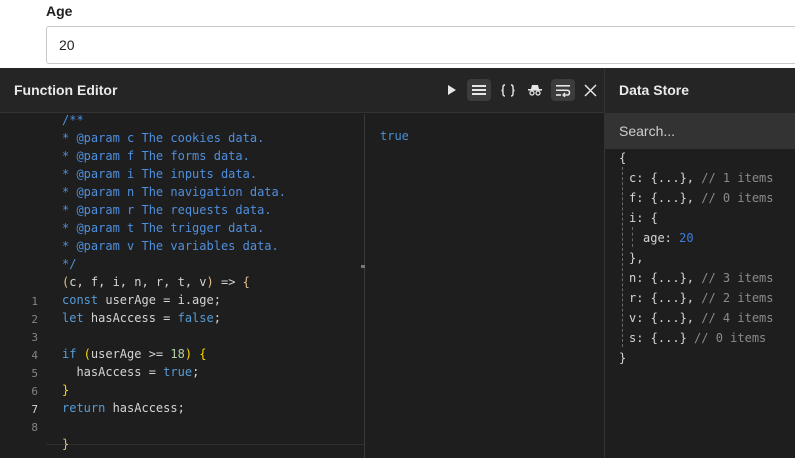  What do you see at coordinates (701, 198) in the screenshot?
I see `tree-node-f: f: {...}, // 0 items` at bounding box center [701, 198].